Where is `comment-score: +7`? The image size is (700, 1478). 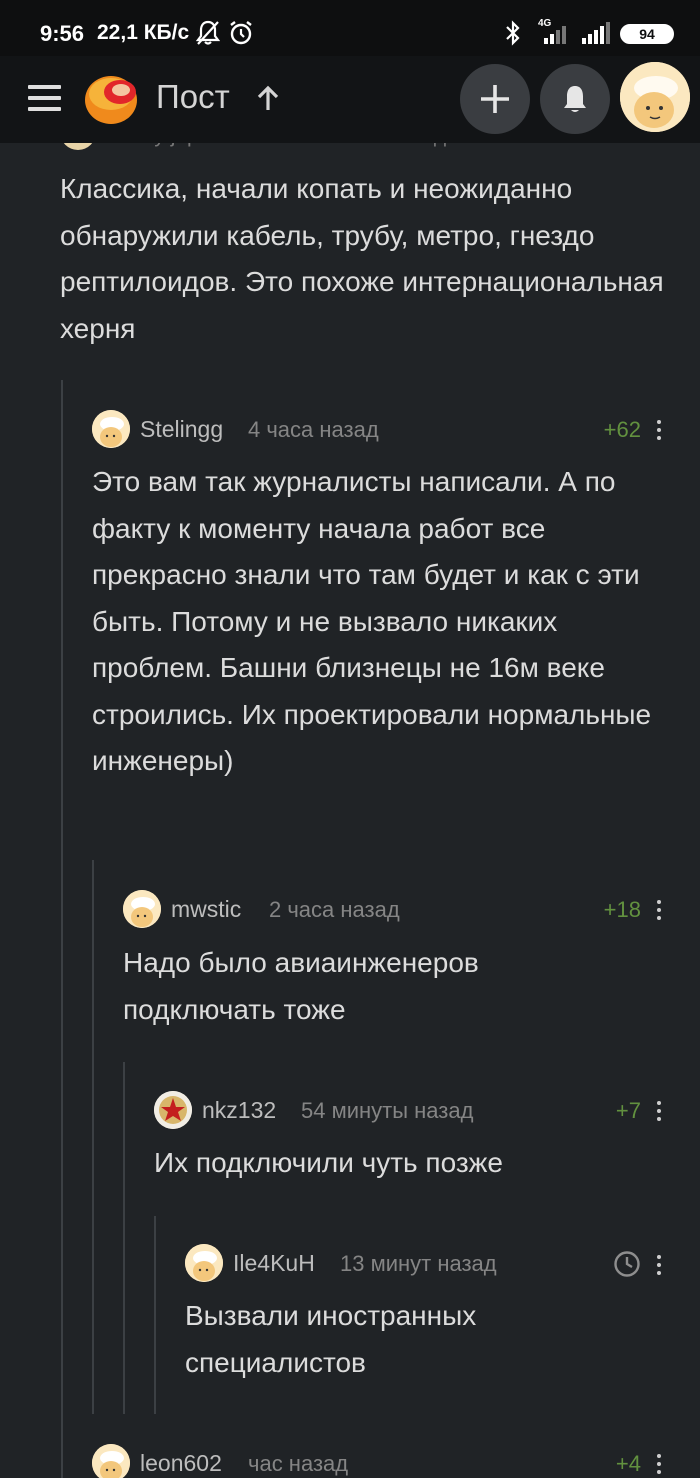
comment-score: +7 is located at coordinates (628, 1110).